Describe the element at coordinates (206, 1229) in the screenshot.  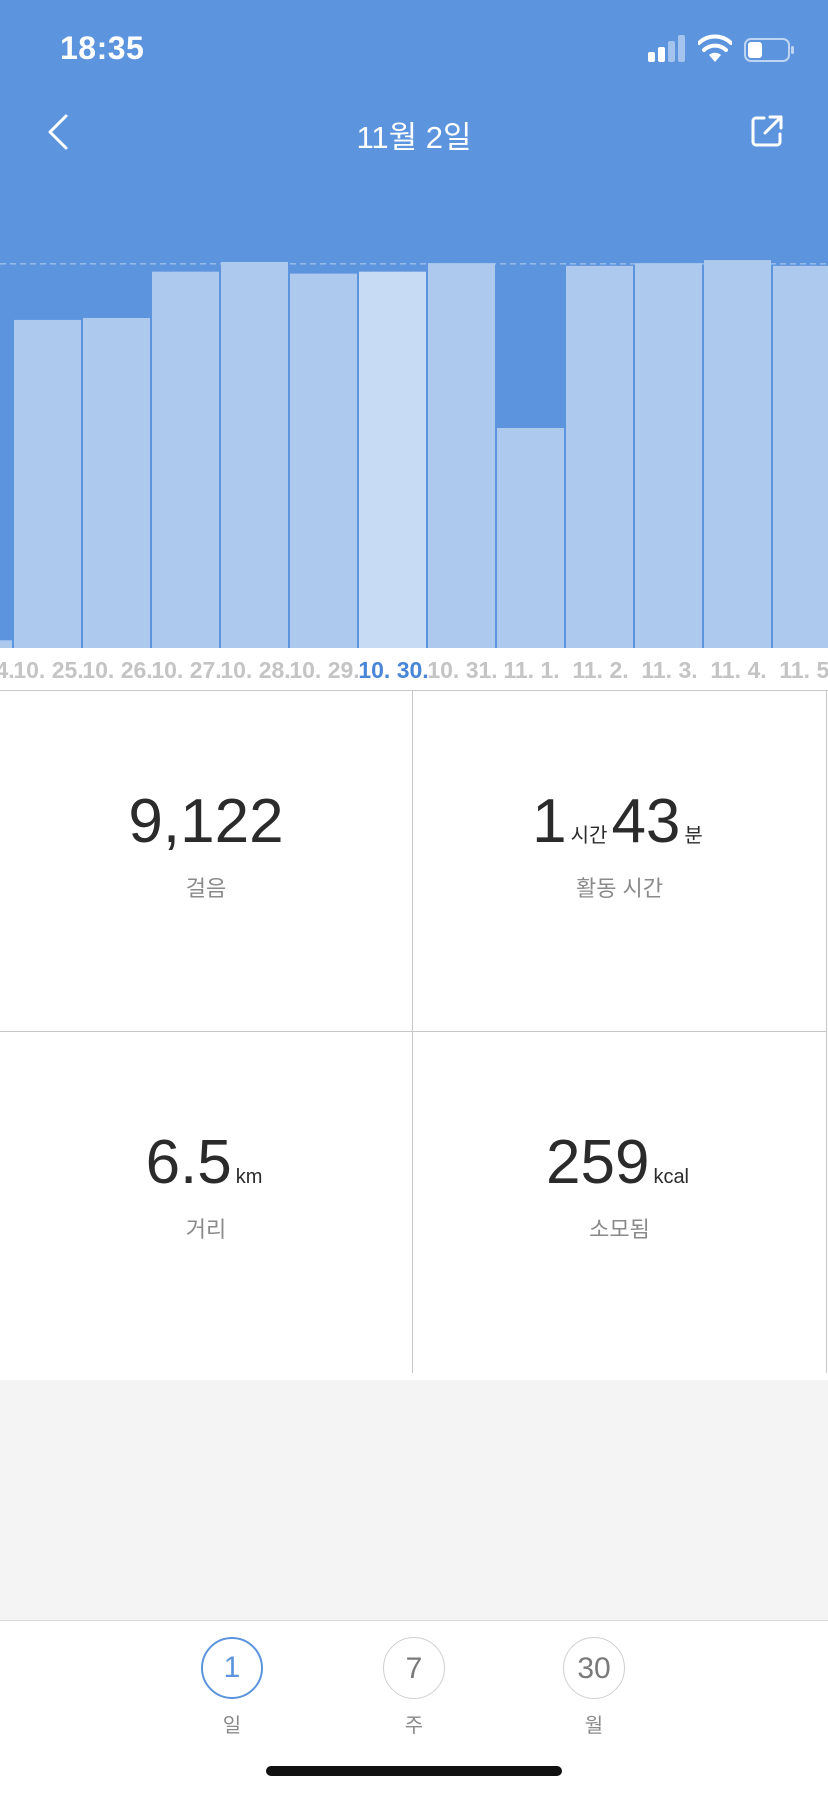
I see `distance-label: 거리` at that location.